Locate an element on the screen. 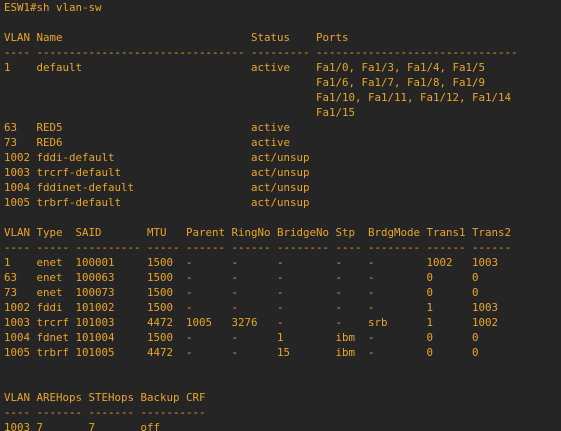 This screenshot has width=561, height=431. terminal-line: ---- ------- ------- ---------- is located at coordinates (105, 412).